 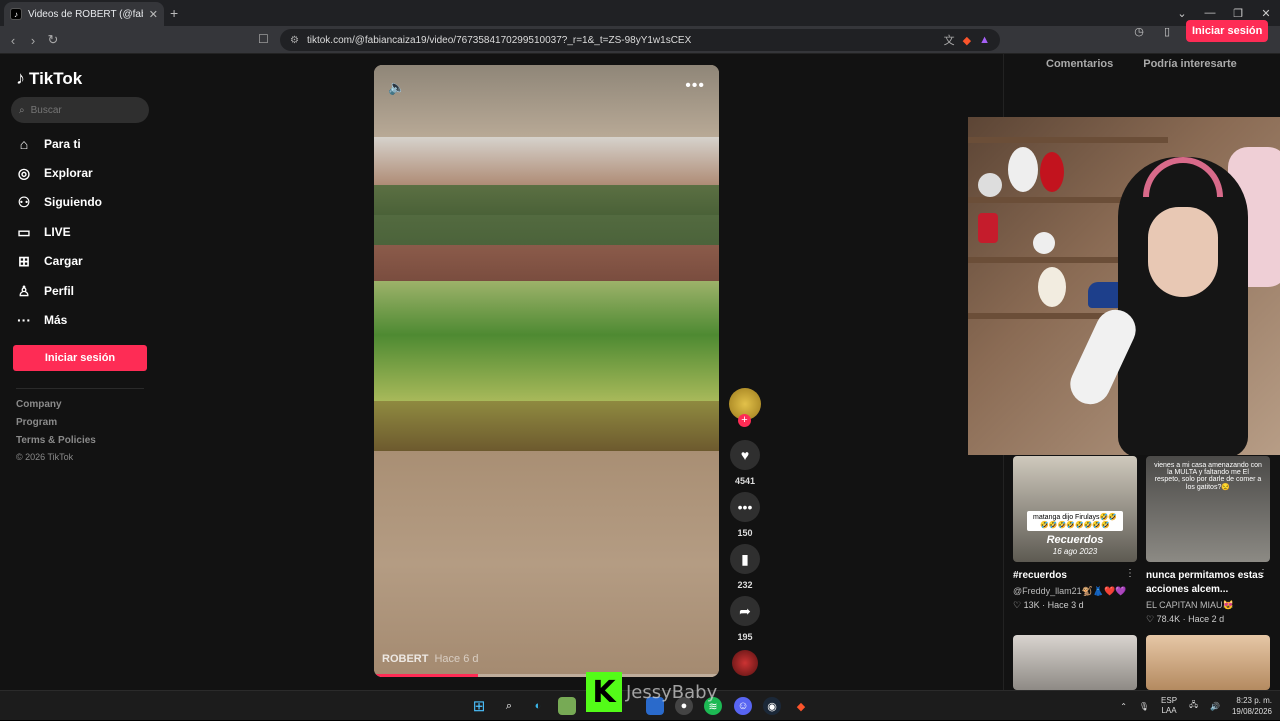 What do you see at coordinates (1068, 140) in the screenshot?
I see `shelf` at bounding box center [1068, 140].